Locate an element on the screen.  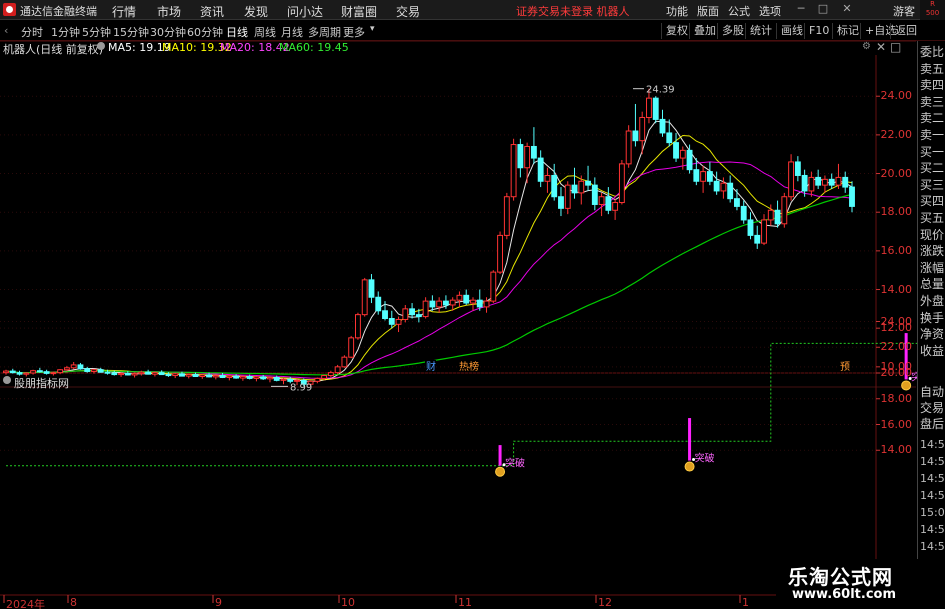
watermark-title: 乐淘公式网 is located at coordinates (840, 577).